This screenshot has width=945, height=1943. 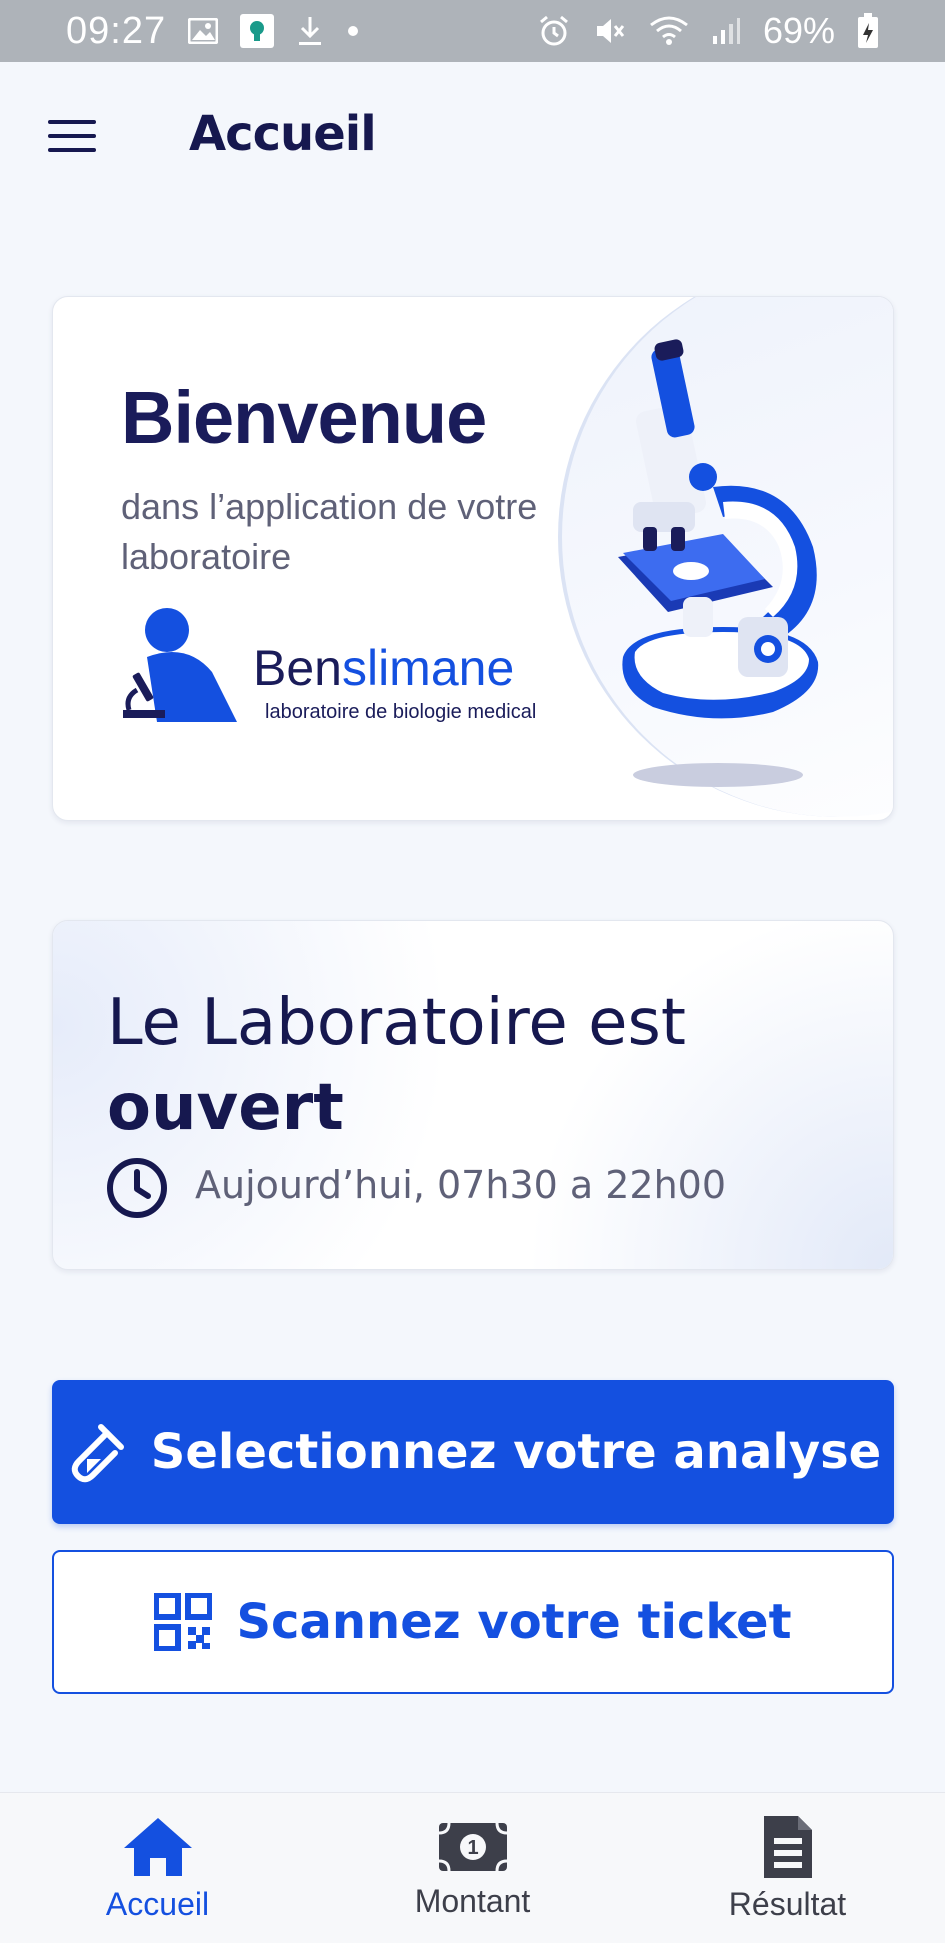 What do you see at coordinates (610, 31) in the screenshot?
I see `mute-icon` at bounding box center [610, 31].